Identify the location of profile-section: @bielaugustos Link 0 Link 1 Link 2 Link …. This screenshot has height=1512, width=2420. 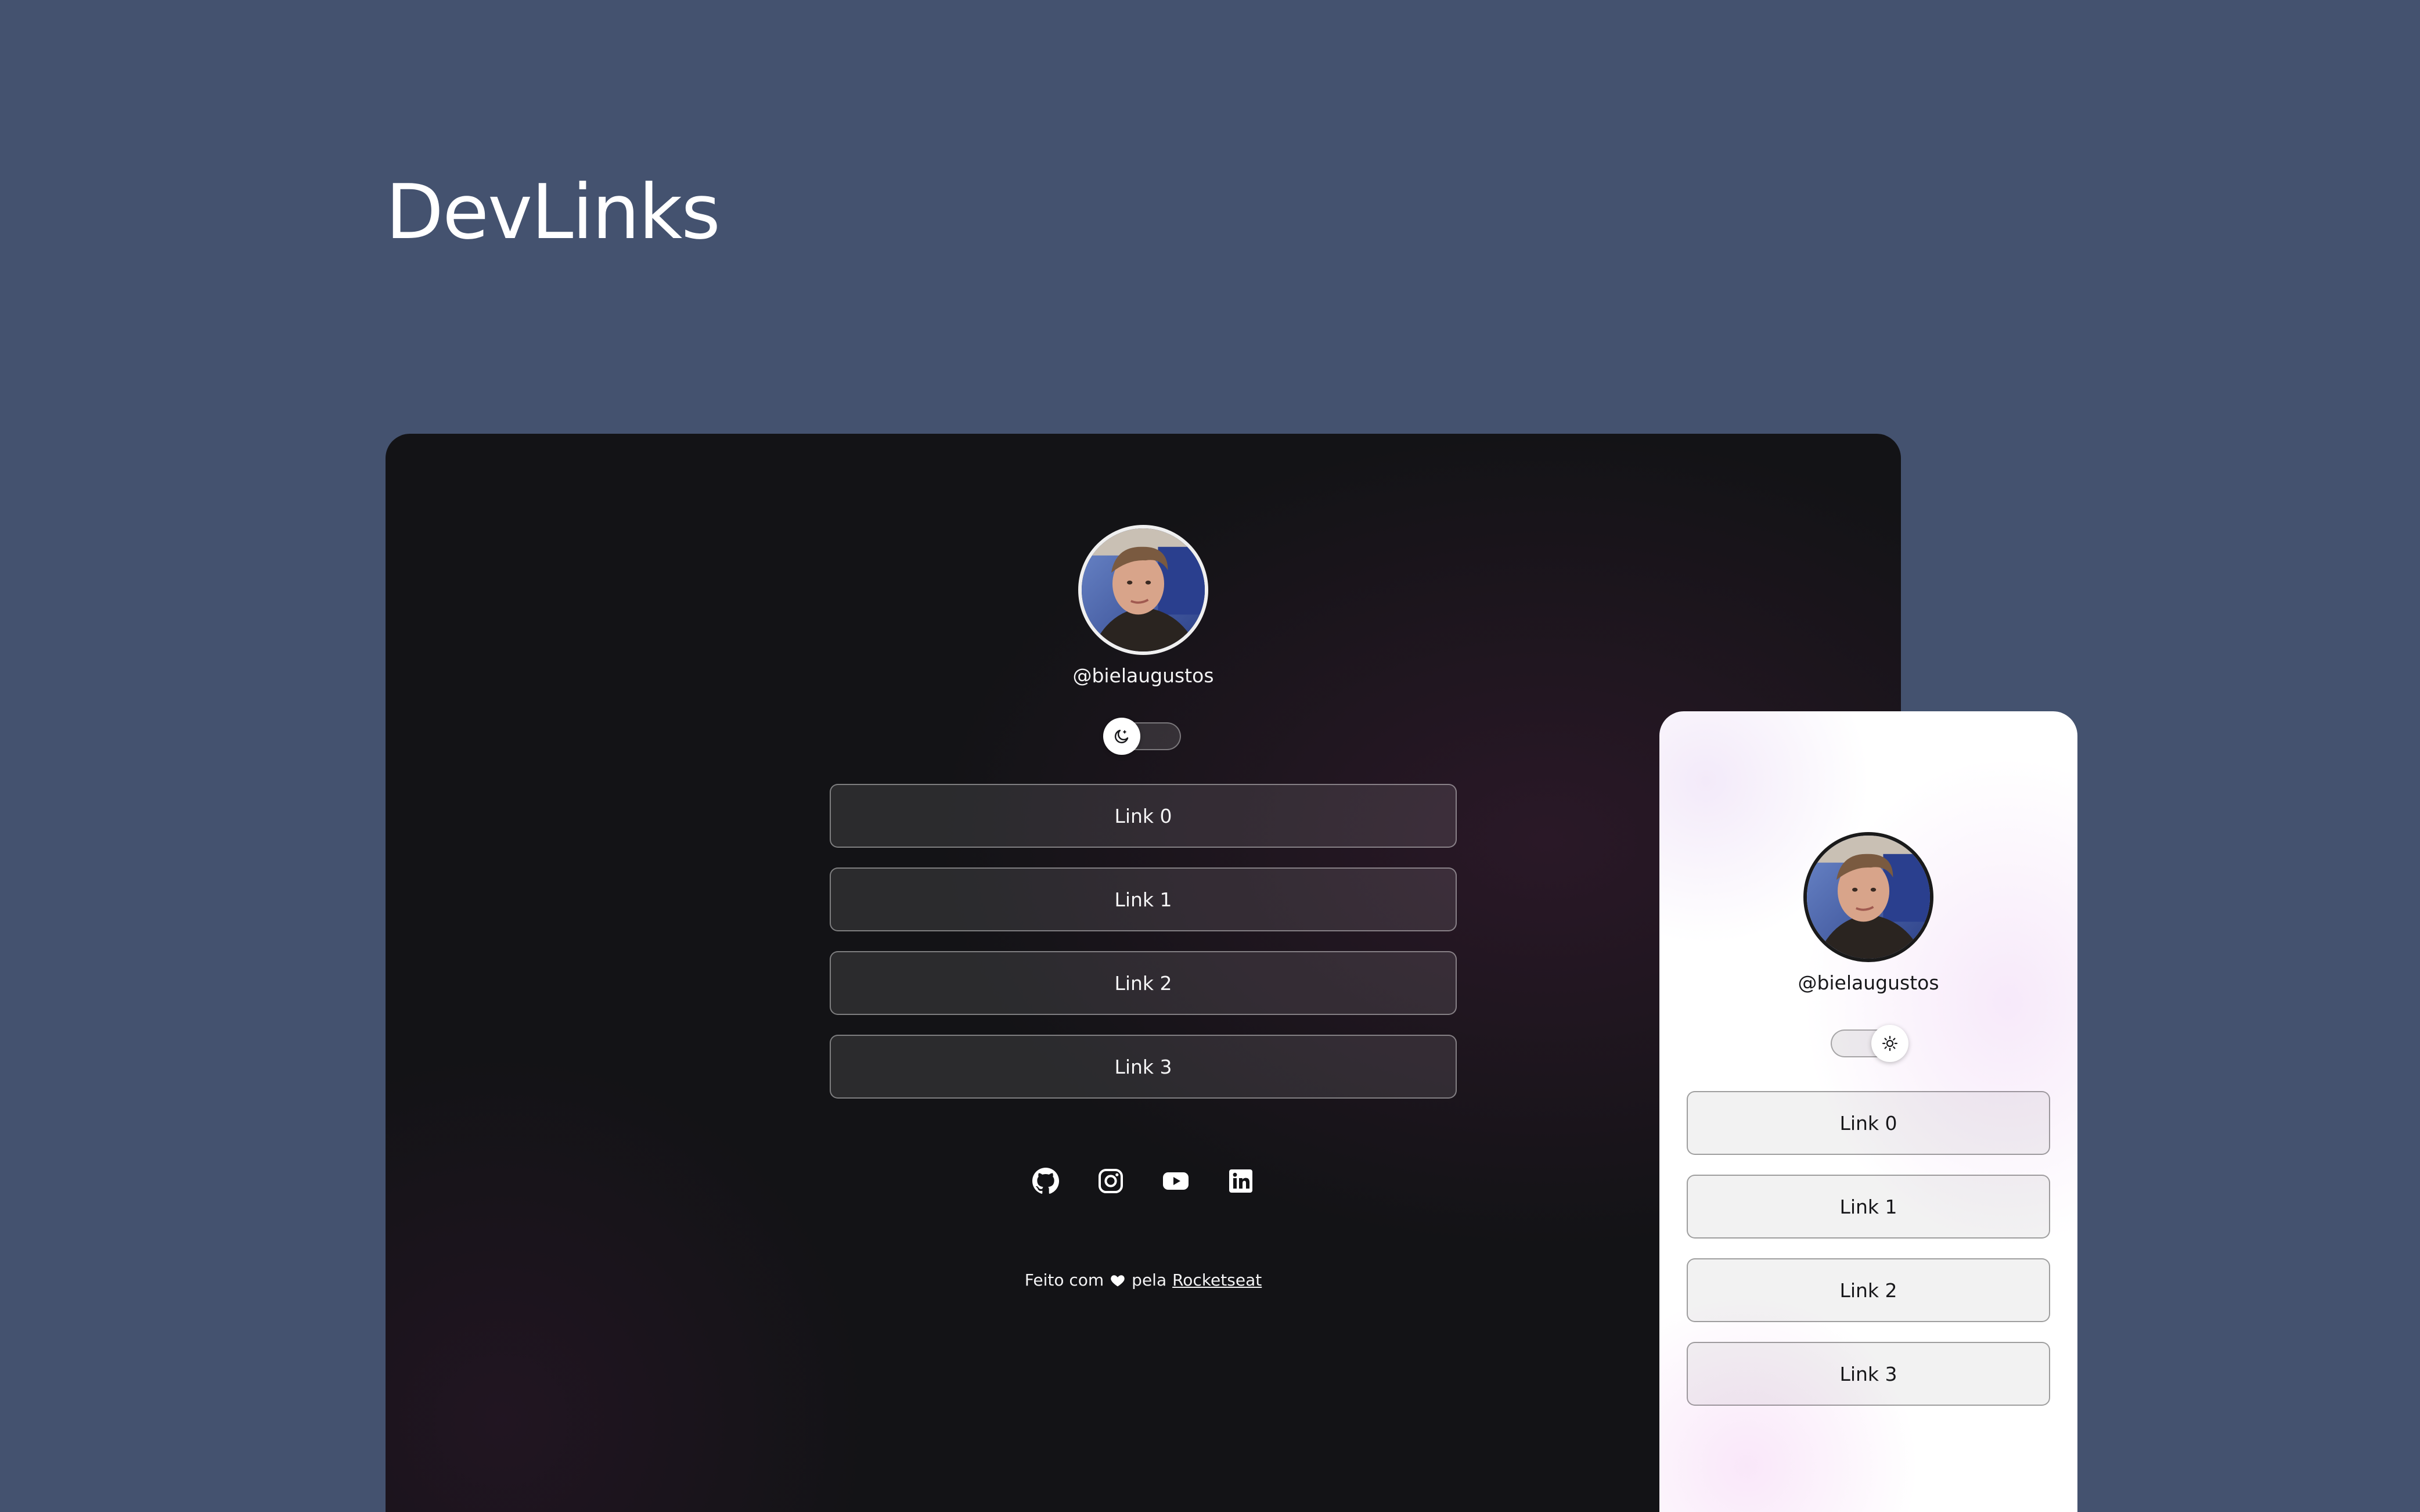
(1868, 1119).